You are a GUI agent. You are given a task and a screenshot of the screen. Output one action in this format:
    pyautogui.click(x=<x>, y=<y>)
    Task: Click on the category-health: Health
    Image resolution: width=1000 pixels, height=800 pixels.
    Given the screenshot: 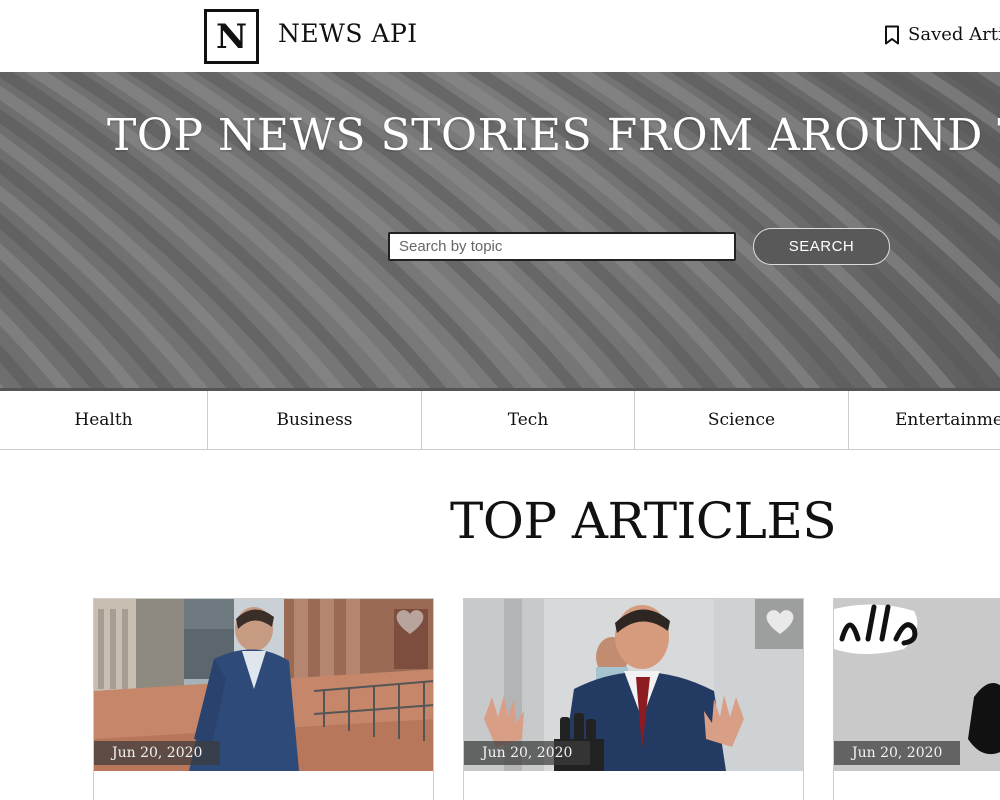 What is the action you would take?
    pyautogui.click(x=104, y=420)
    